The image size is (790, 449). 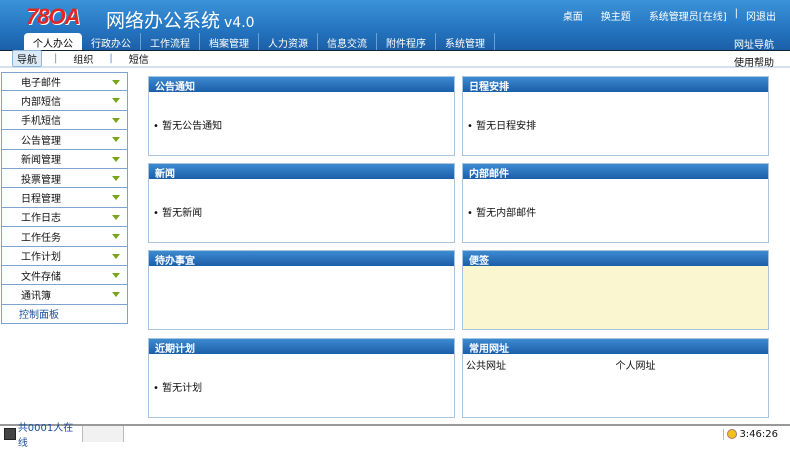 What do you see at coordinates (41, 277) in the screenshot?
I see `sidebar-item-label: 文件存储` at bounding box center [41, 277].